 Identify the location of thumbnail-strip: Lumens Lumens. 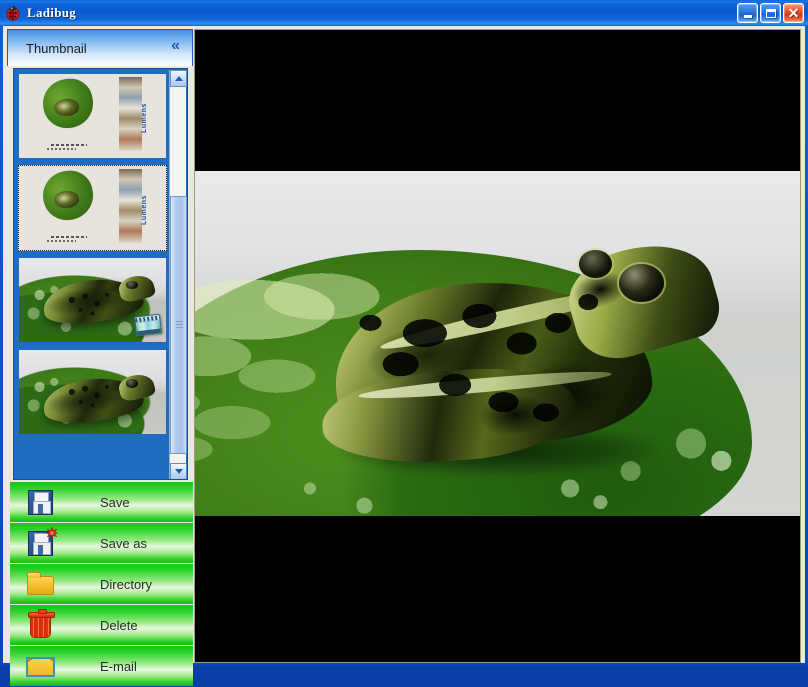
(92, 275).